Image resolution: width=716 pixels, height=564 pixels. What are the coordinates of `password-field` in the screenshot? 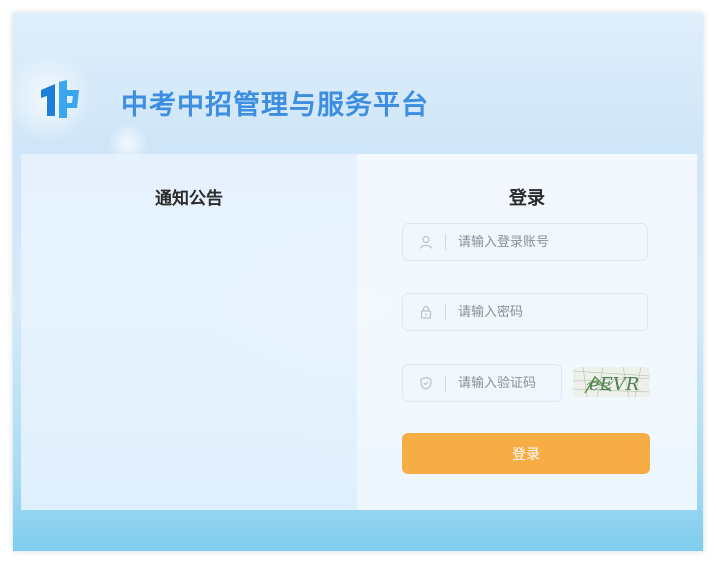 It's located at (525, 312).